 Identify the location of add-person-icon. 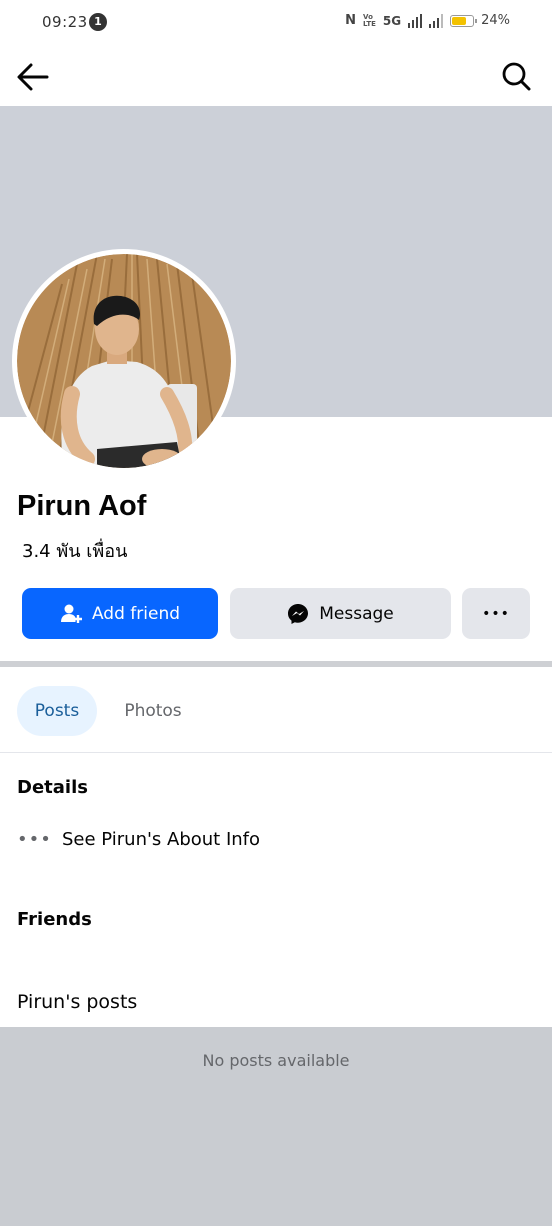
(71, 614).